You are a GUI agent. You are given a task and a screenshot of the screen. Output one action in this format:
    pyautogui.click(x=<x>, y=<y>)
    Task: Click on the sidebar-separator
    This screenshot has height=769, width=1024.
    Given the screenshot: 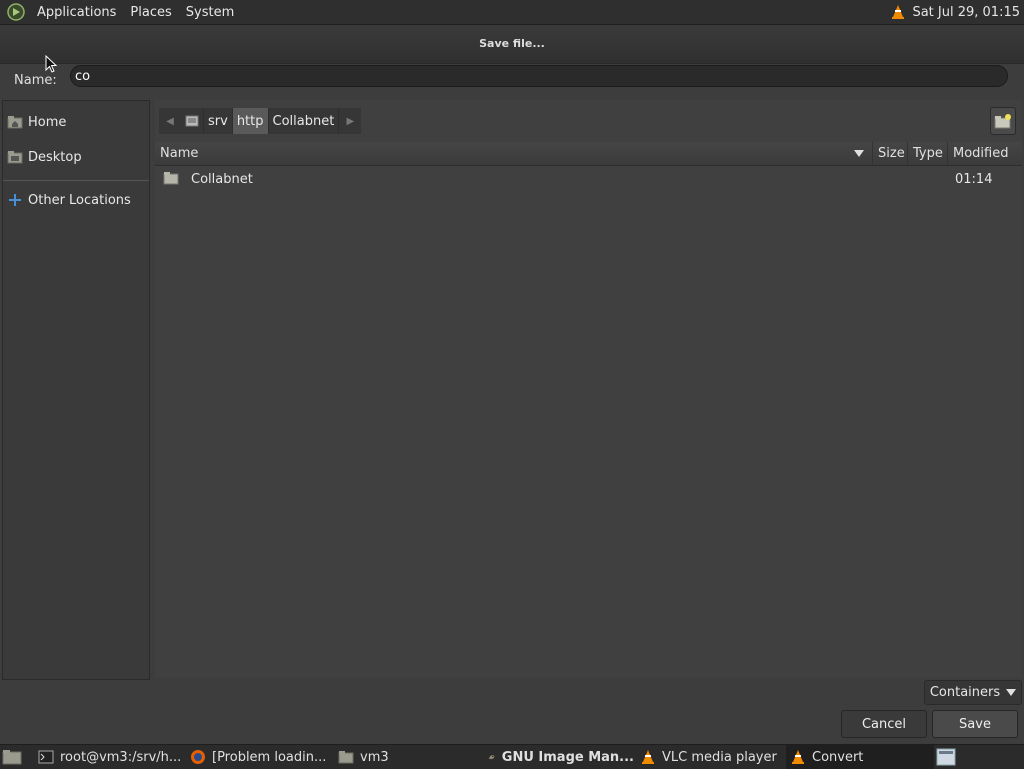 What is the action you would take?
    pyautogui.click(x=76, y=180)
    